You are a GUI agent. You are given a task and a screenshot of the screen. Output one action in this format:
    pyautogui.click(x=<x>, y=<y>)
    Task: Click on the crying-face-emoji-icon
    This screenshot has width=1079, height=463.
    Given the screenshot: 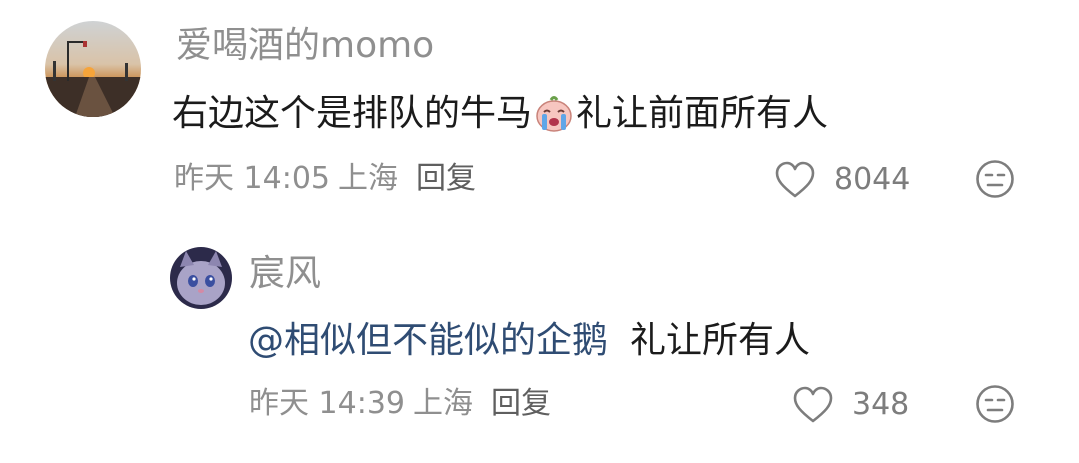 What is the action you would take?
    pyautogui.click(x=554, y=114)
    